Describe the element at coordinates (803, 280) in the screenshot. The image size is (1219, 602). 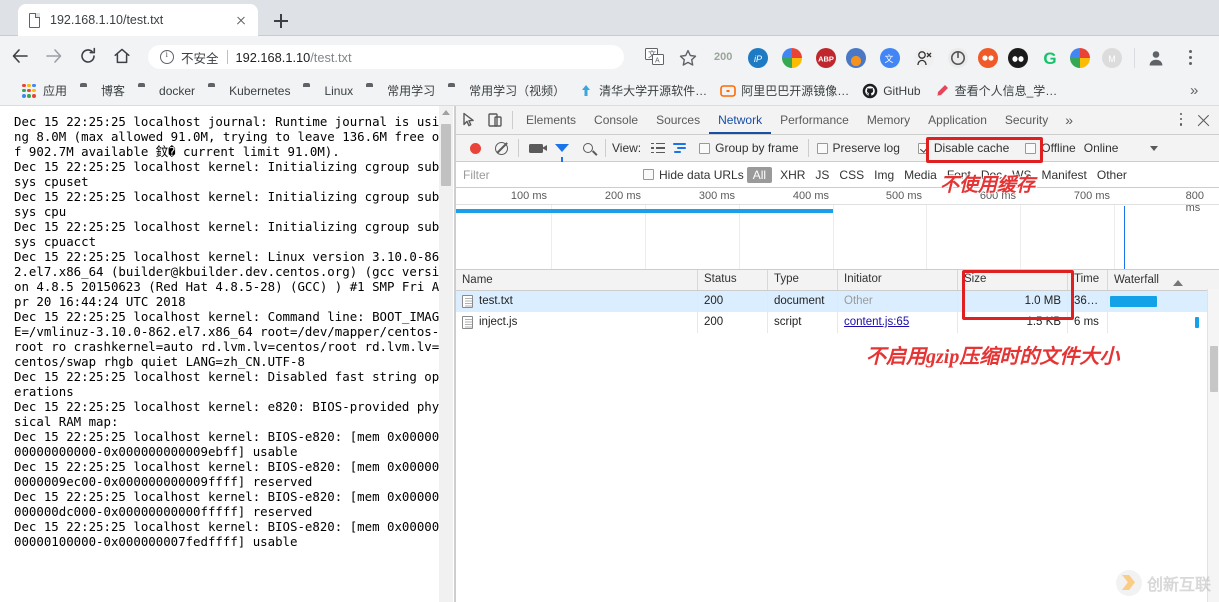
I see `column-header-type: Type` at that location.